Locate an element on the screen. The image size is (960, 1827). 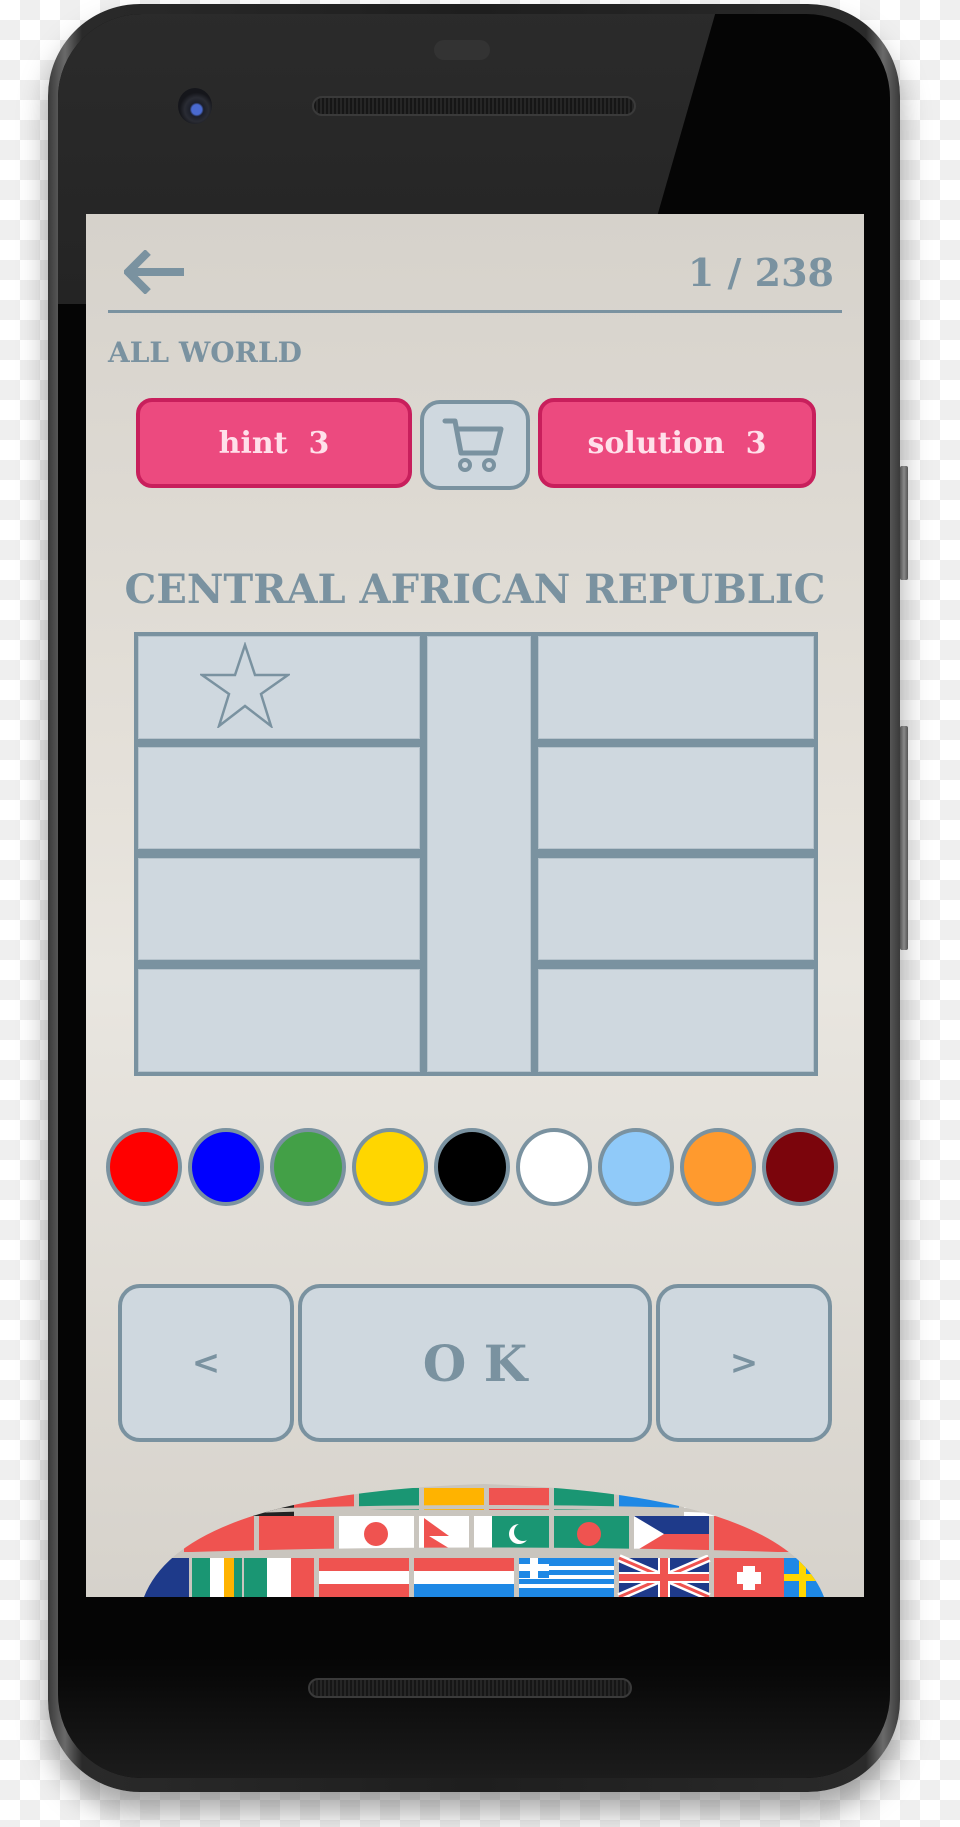
next-label: > is located at coordinates (744, 1363).